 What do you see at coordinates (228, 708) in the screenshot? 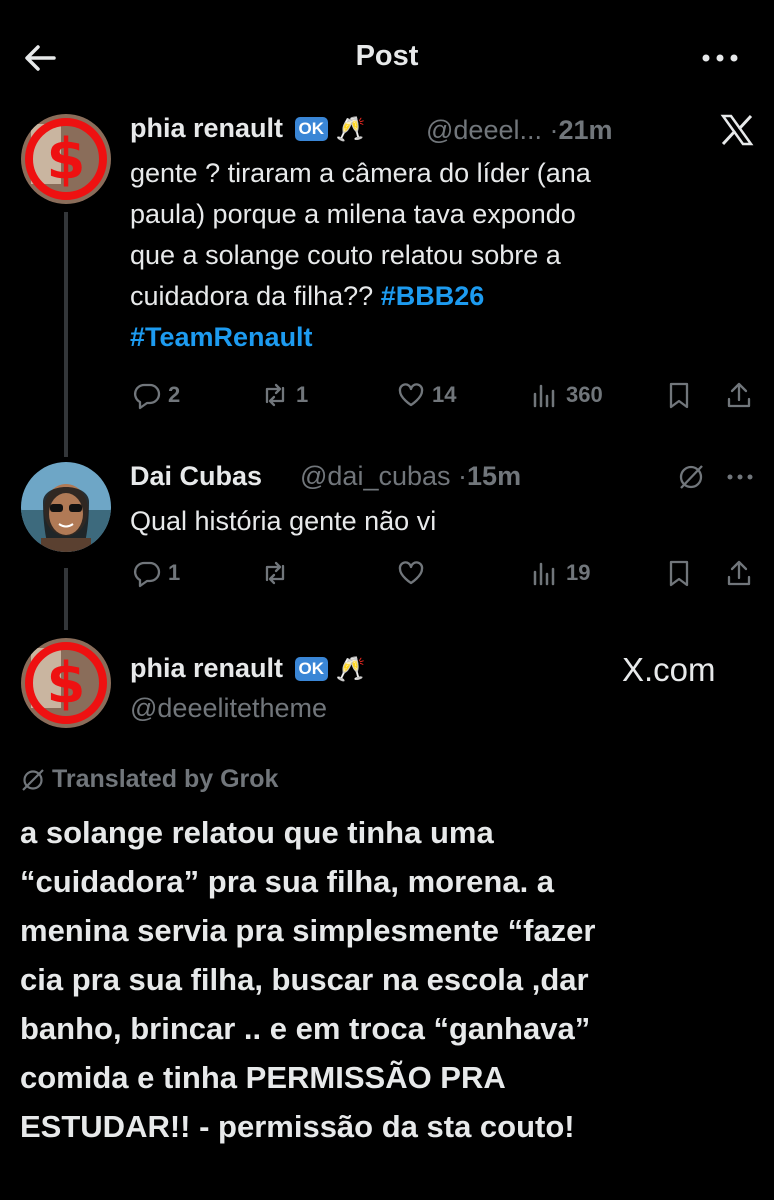
I see `handle: @deeelitetheme` at bounding box center [228, 708].